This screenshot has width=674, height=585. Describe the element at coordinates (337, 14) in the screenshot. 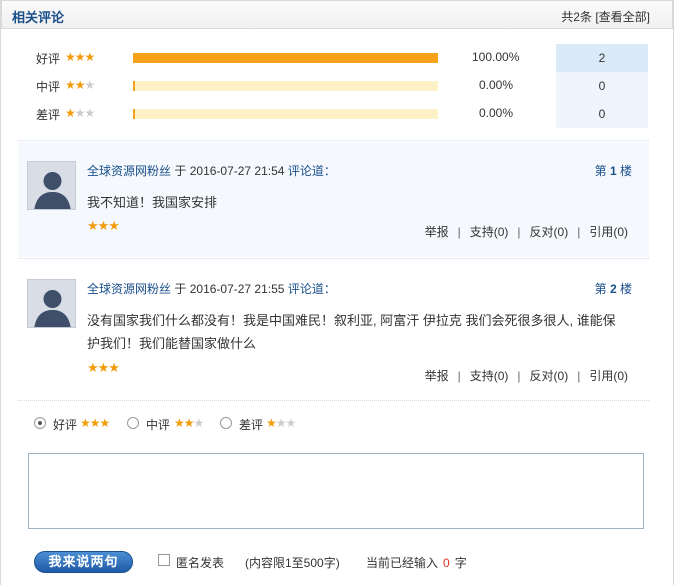

I see `panel-header: 相关评论 共2条 [查看全部]` at that location.